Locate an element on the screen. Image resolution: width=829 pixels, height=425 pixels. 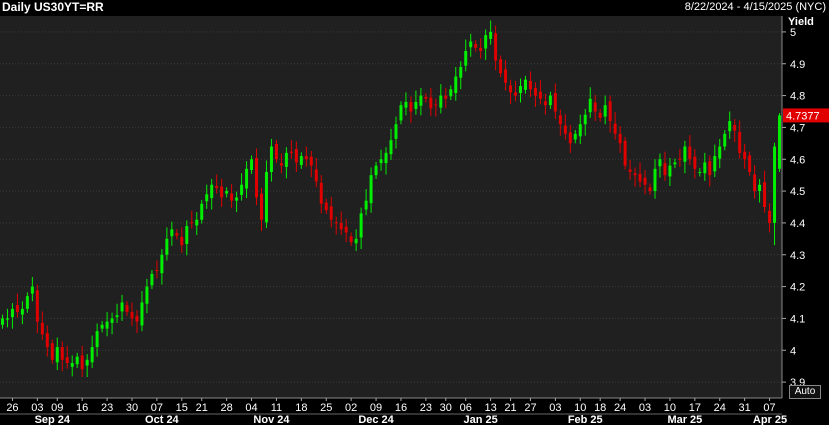
x-tick-label: 27 is located at coordinates (530, 408).